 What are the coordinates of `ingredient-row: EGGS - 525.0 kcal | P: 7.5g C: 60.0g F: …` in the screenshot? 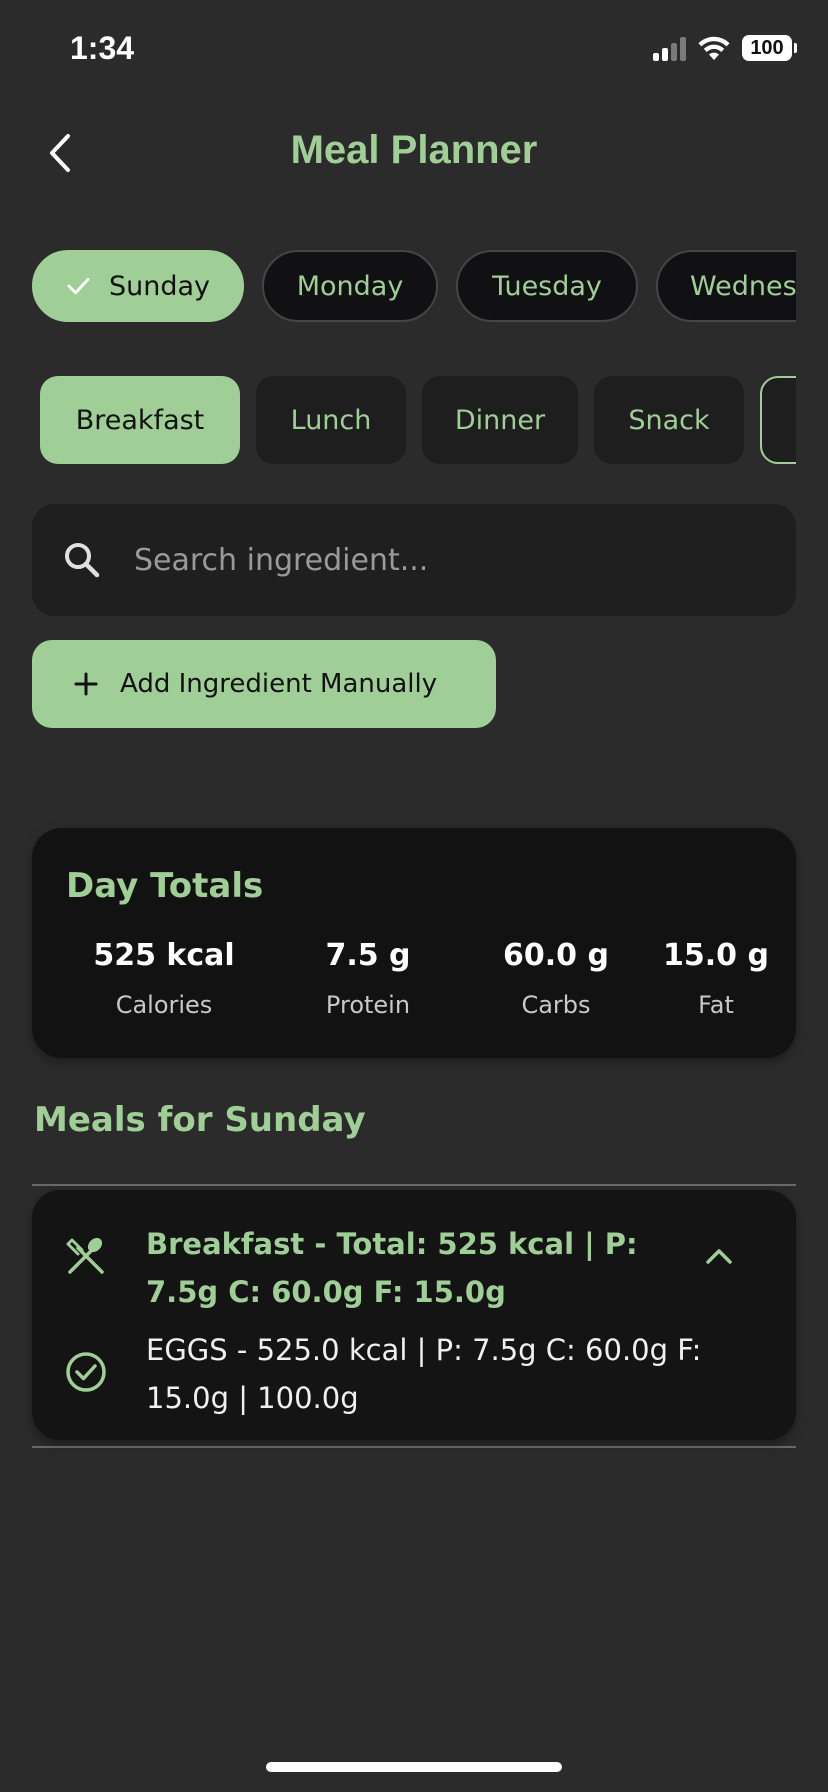 It's located at (414, 1381).